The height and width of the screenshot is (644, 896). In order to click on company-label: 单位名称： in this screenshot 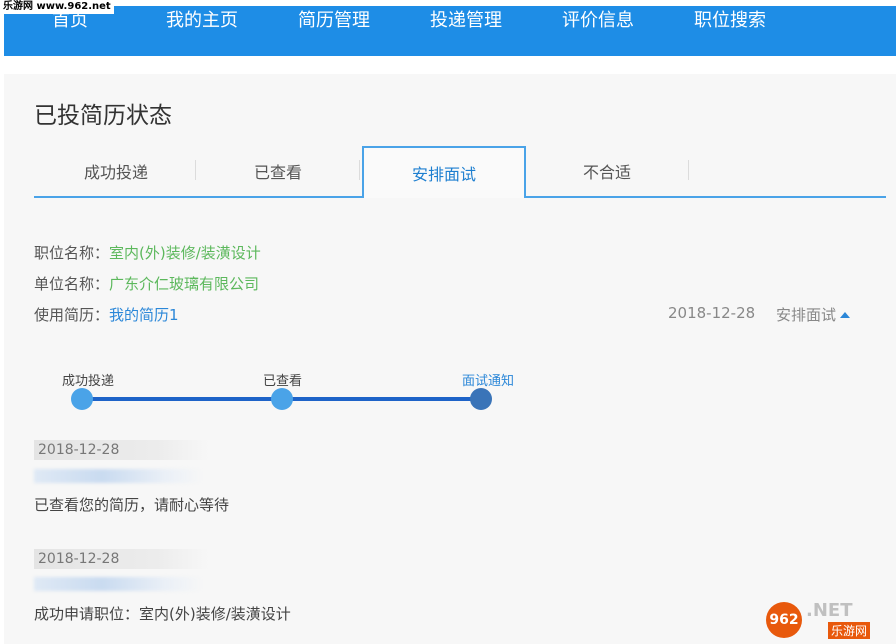, I will do `click(72, 284)`.